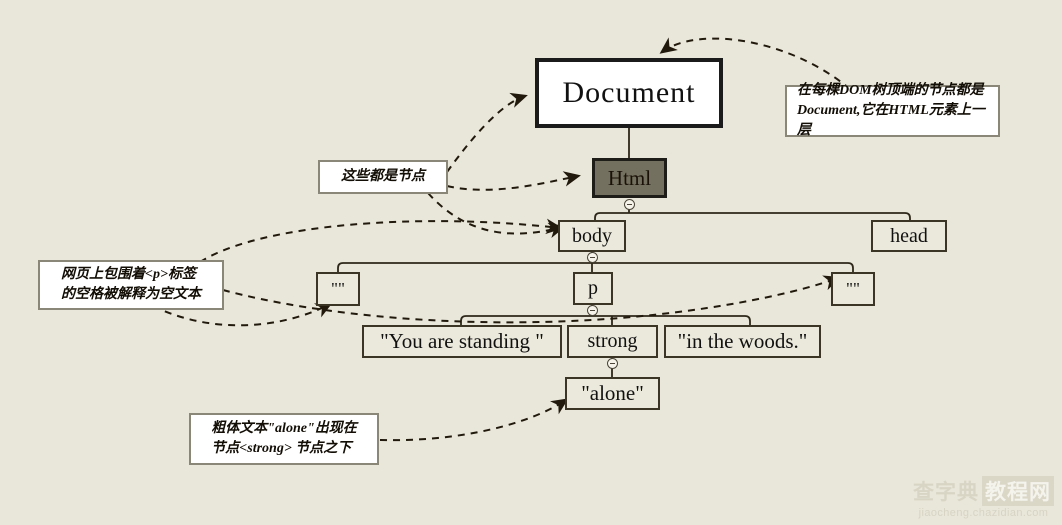  I want to click on note-alone-line-2: 节点<strong> 节点之下, so click(281, 448).